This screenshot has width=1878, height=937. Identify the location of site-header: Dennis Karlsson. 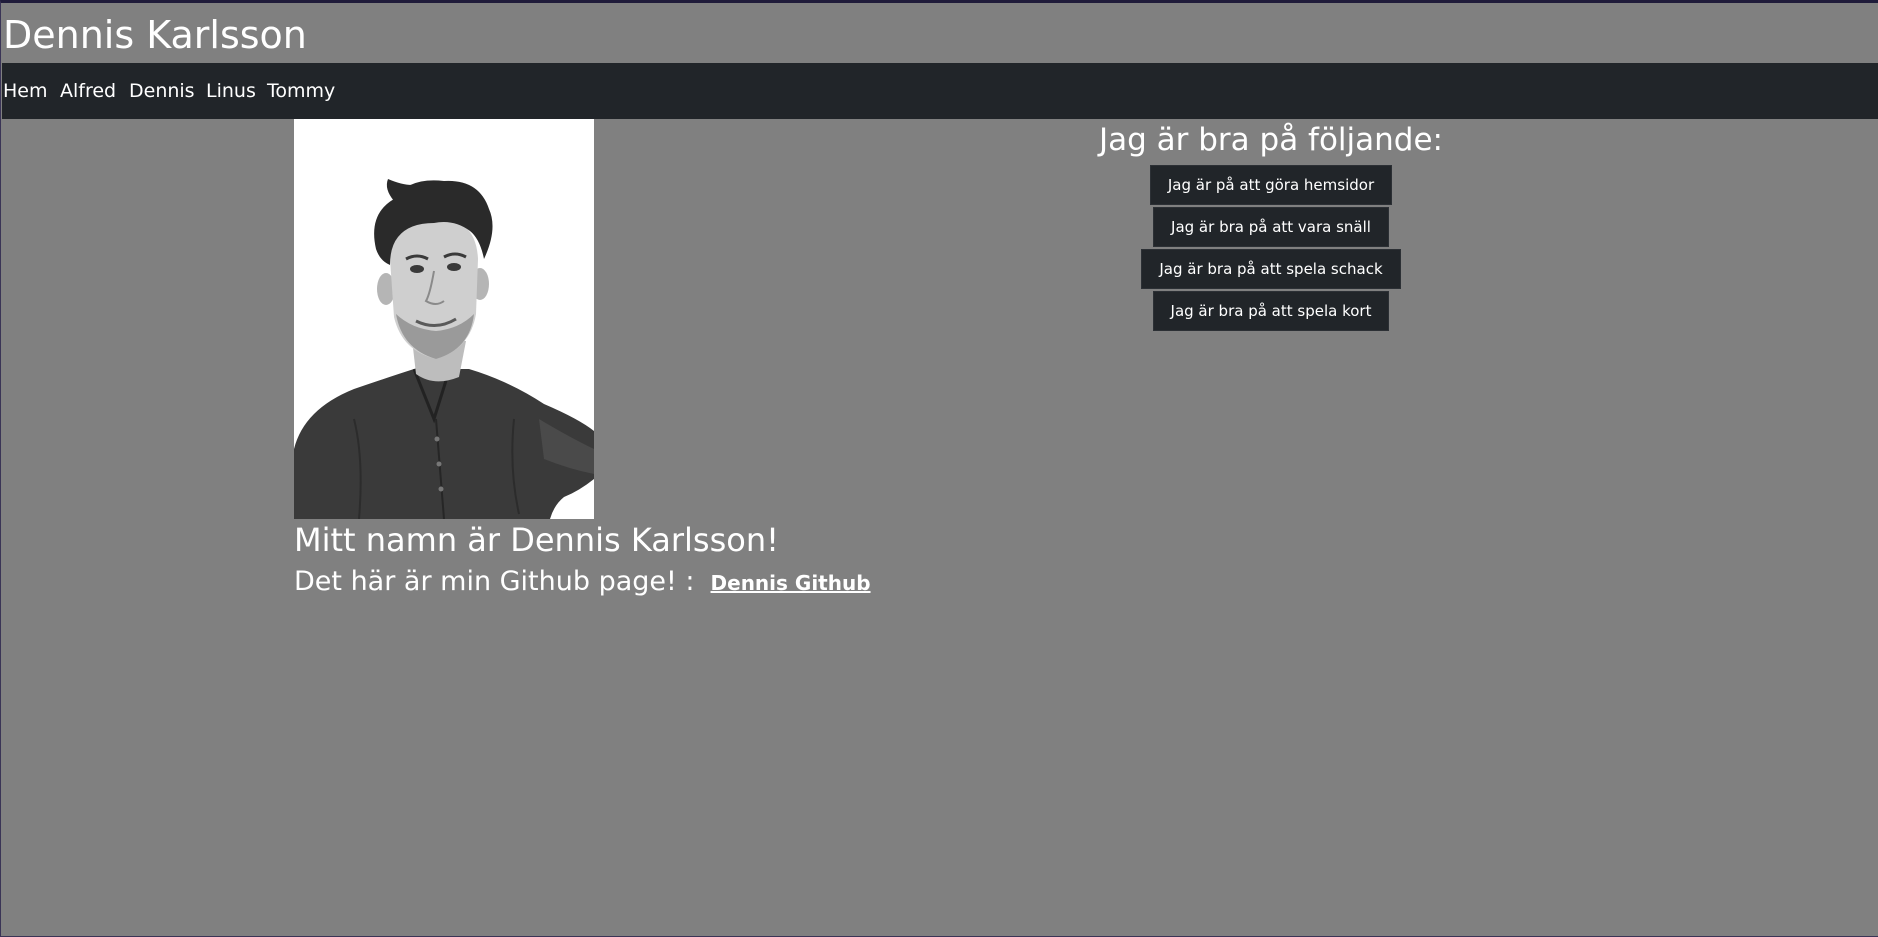
(940, 34).